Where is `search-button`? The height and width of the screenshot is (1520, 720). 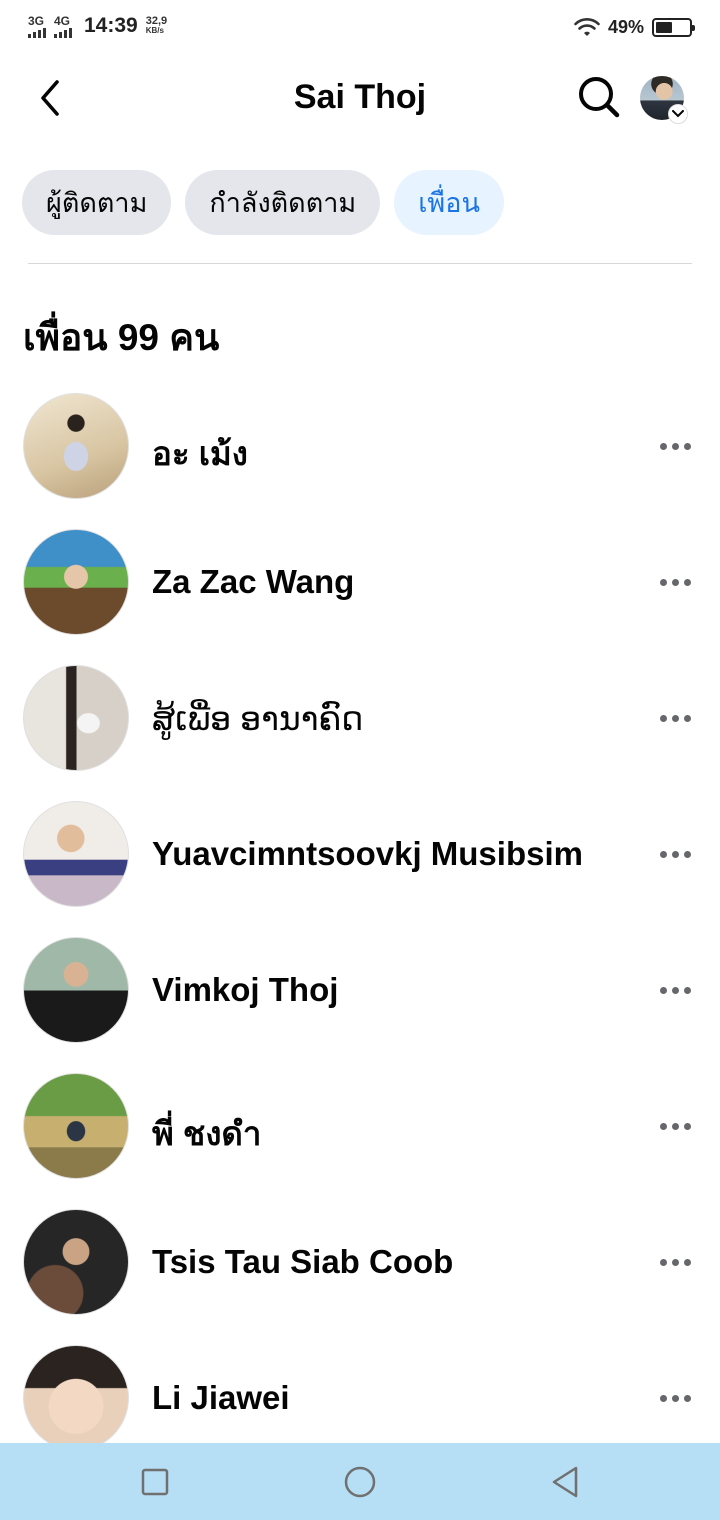 search-button is located at coordinates (599, 97).